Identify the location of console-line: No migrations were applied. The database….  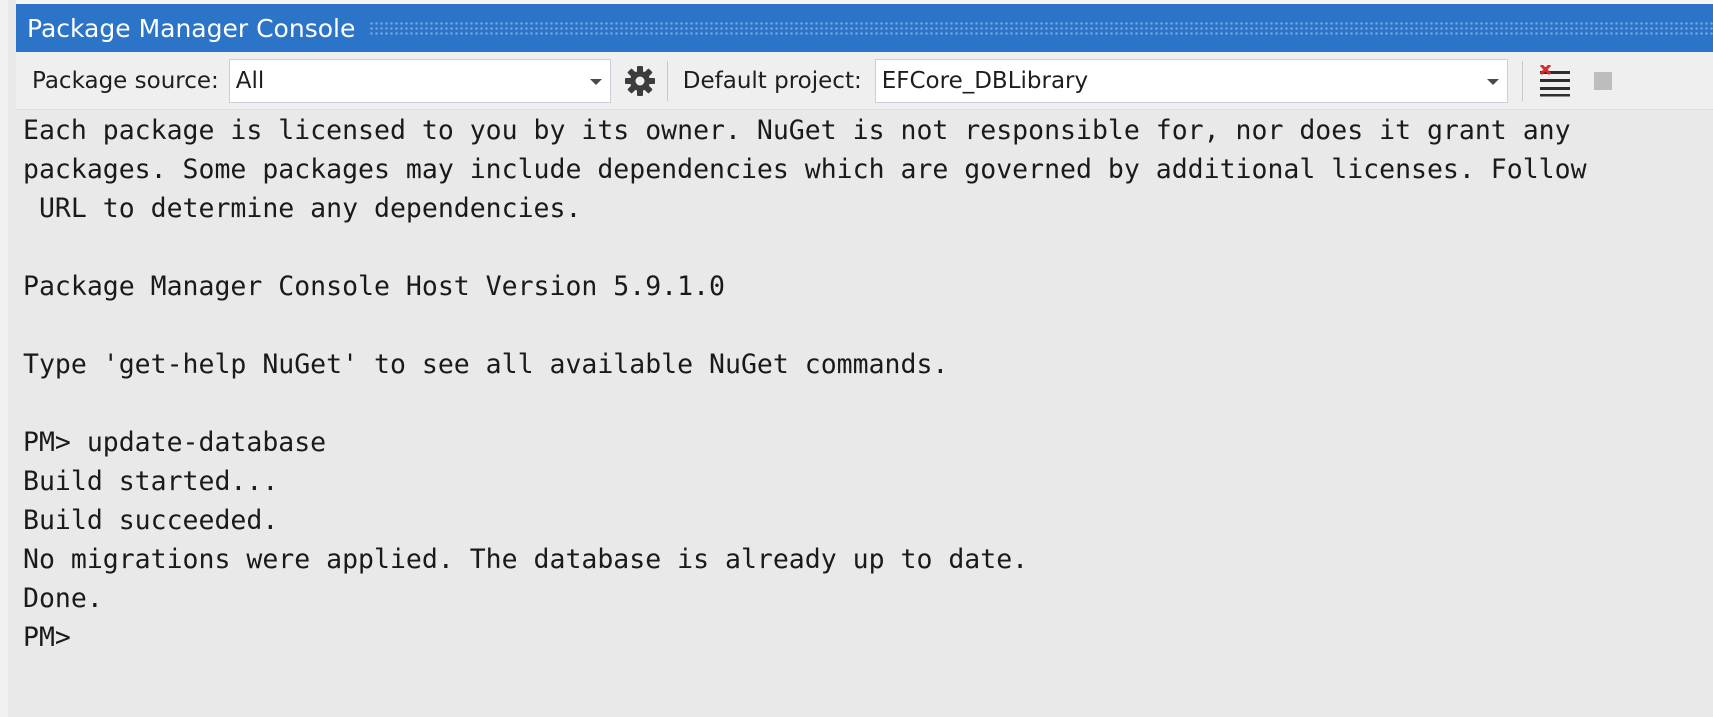
(526, 559).